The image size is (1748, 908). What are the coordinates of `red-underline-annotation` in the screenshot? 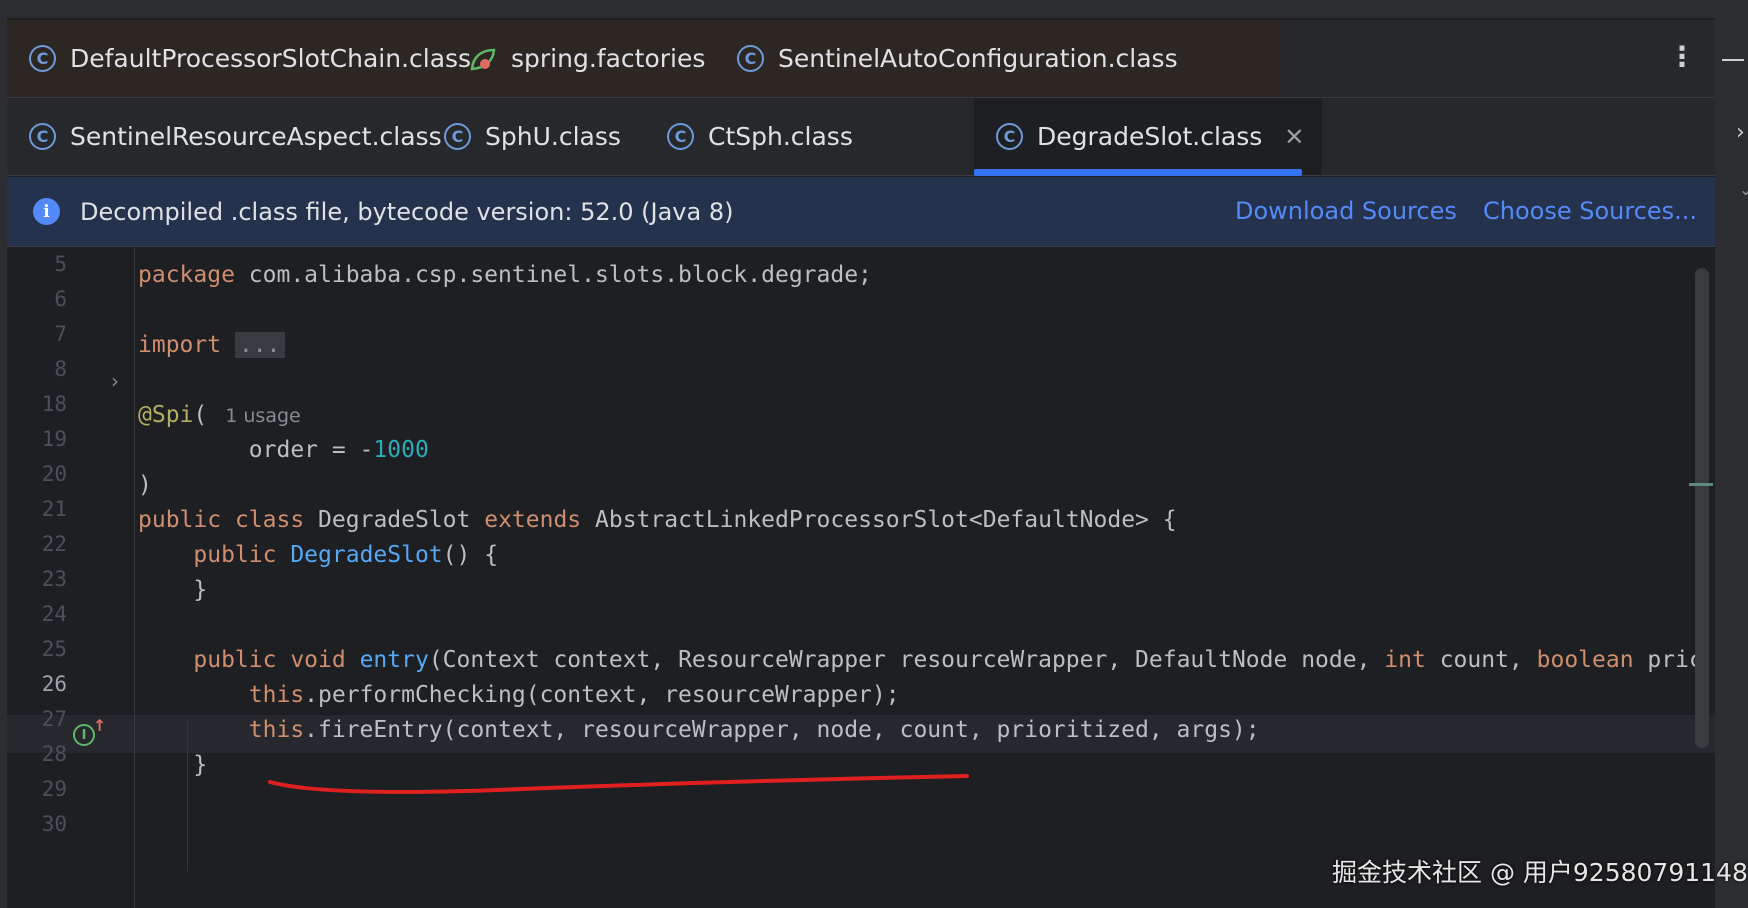 It's located at (618, 784).